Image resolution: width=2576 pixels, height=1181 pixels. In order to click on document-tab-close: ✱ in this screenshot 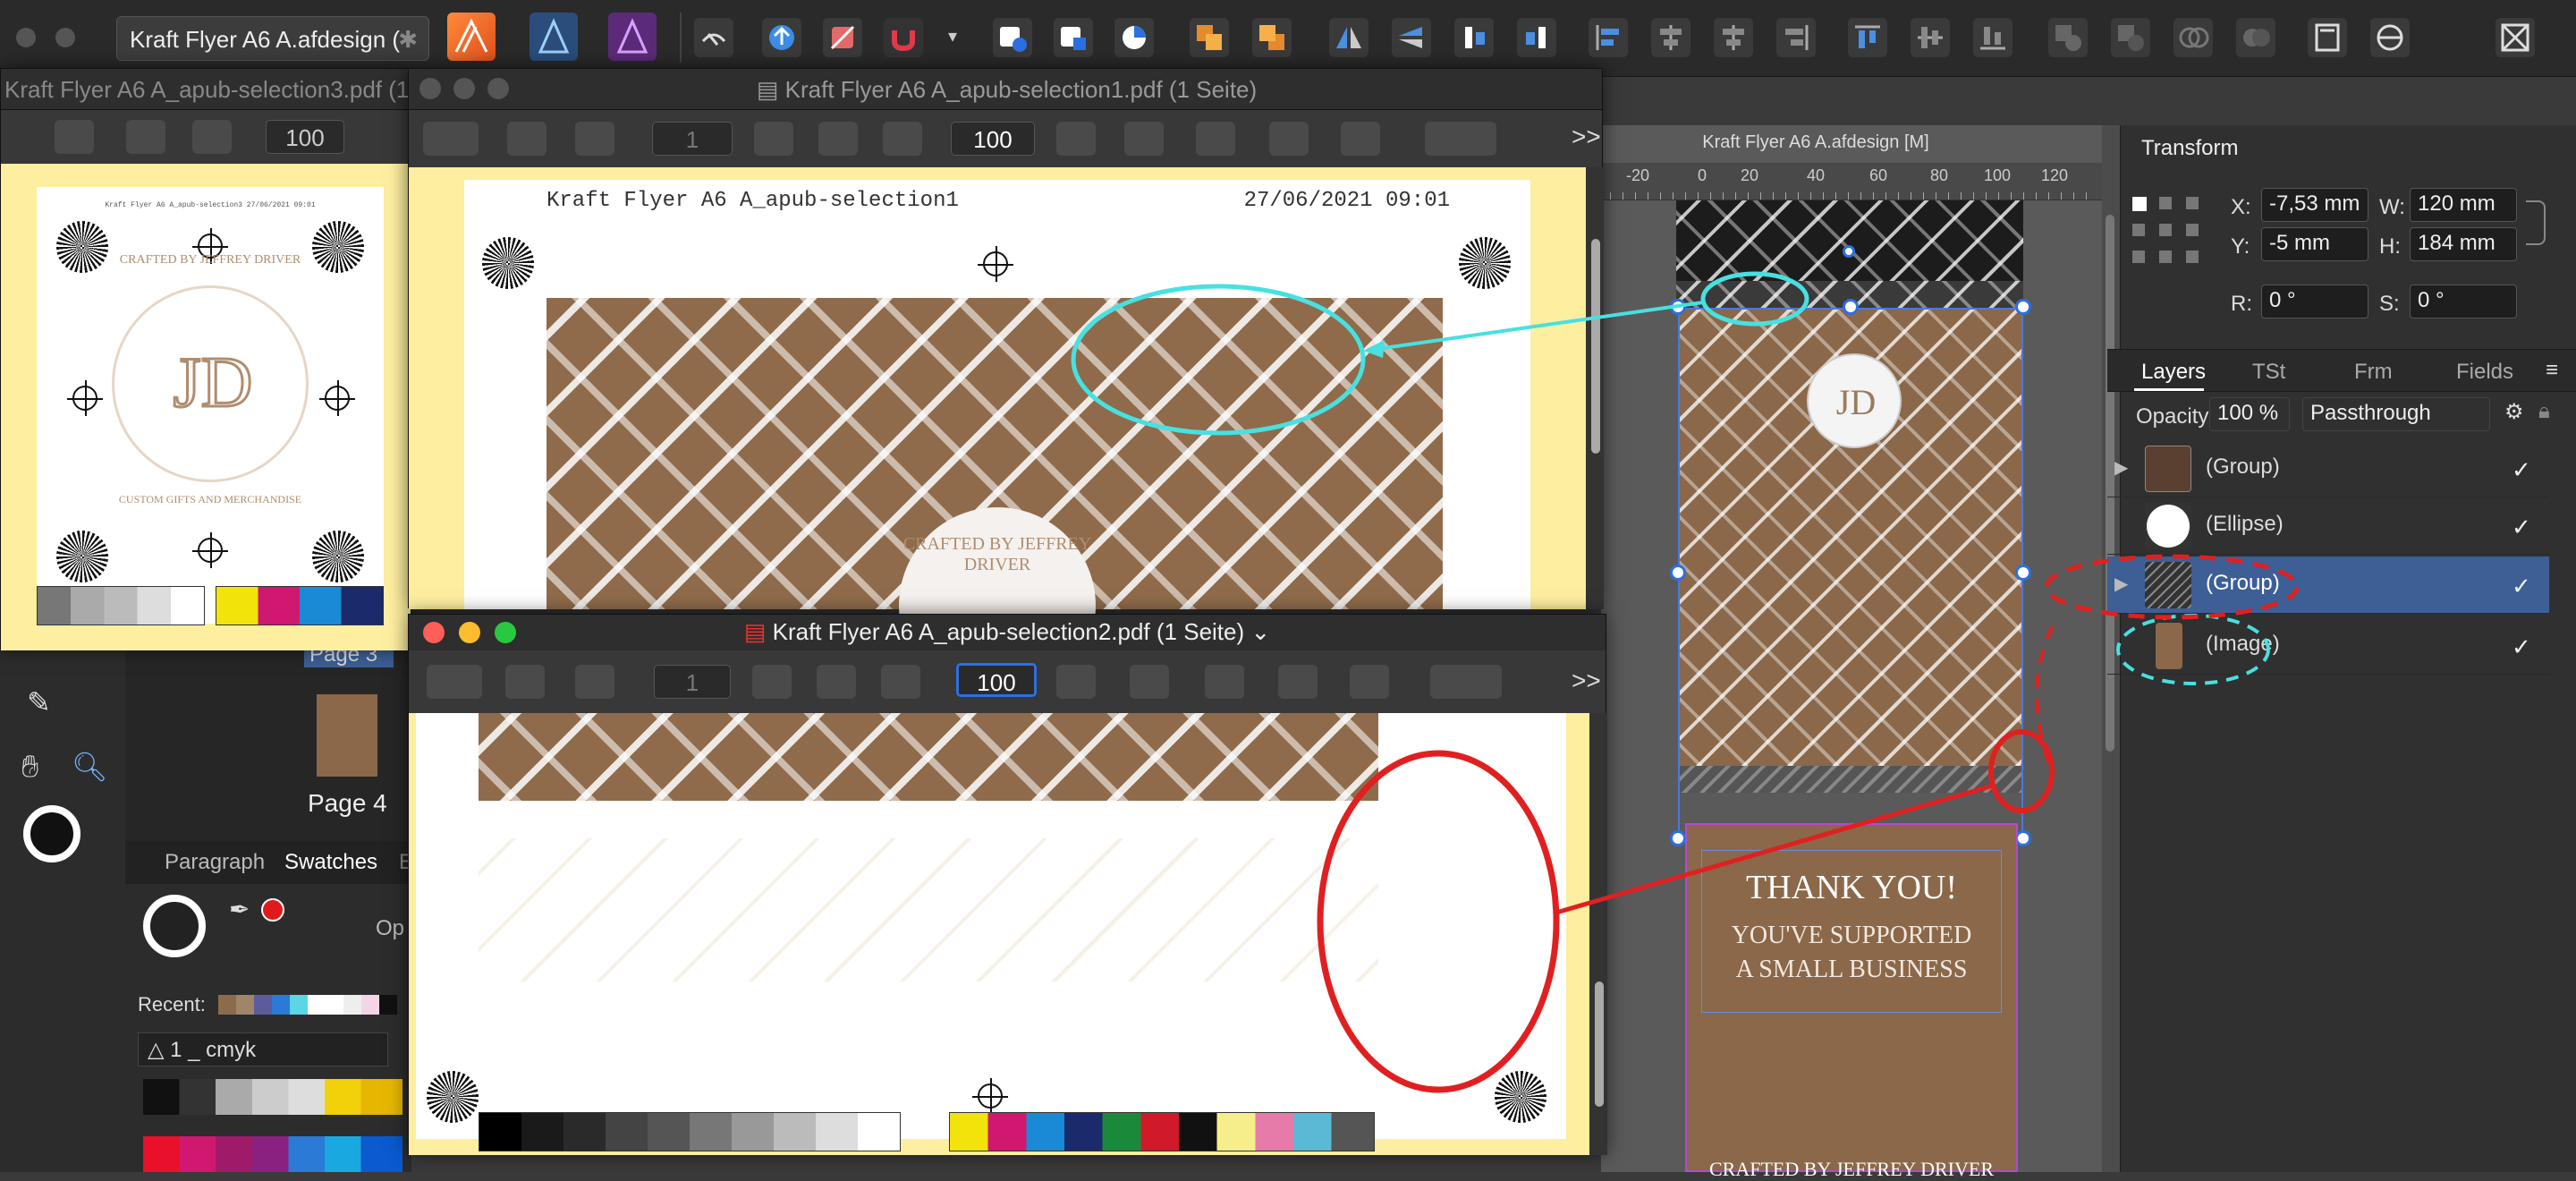, I will do `click(408, 40)`.